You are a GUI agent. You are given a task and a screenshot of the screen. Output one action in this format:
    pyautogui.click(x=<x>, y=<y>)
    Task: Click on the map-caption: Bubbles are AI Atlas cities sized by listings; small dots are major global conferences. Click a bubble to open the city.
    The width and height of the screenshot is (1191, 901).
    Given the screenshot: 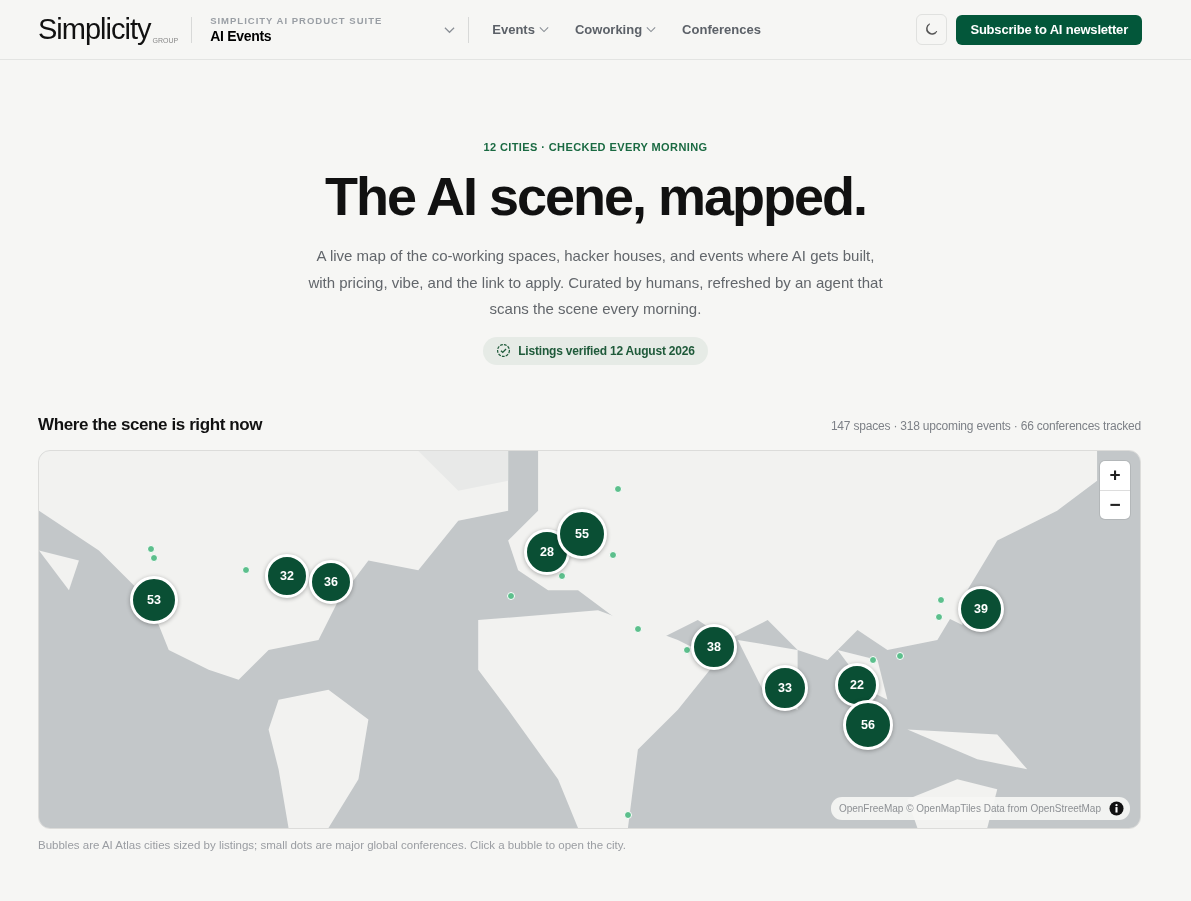 What is the action you would take?
    pyautogui.click(x=332, y=844)
    